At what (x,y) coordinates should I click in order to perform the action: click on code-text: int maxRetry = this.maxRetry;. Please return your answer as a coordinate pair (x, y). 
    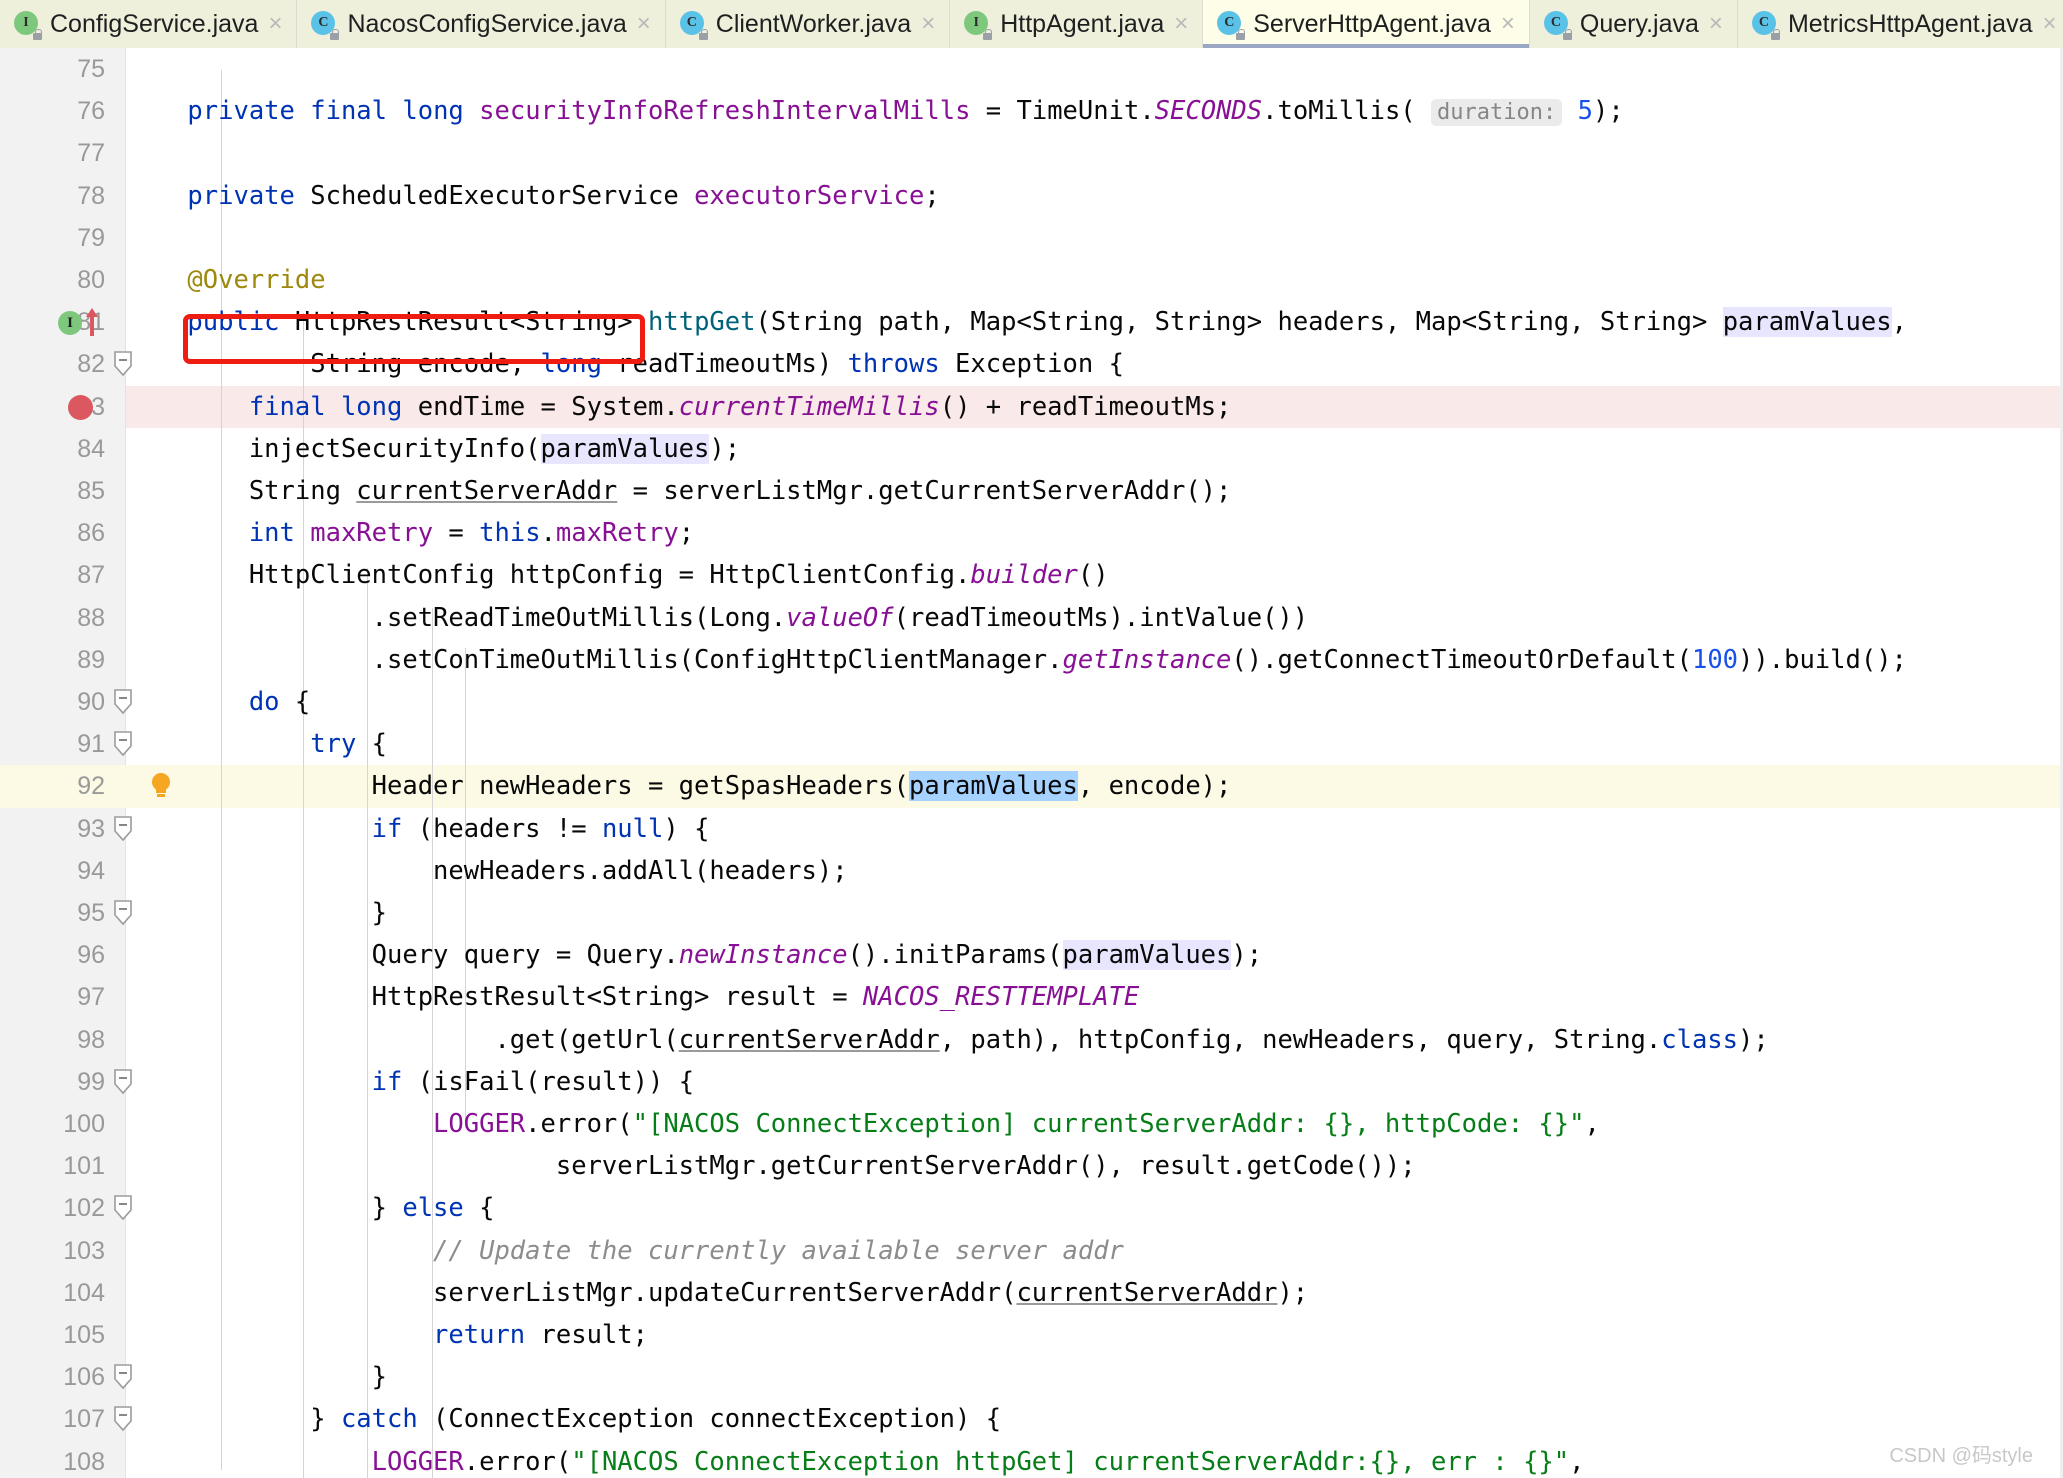
    Looking at the image, I should click on (471, 533).